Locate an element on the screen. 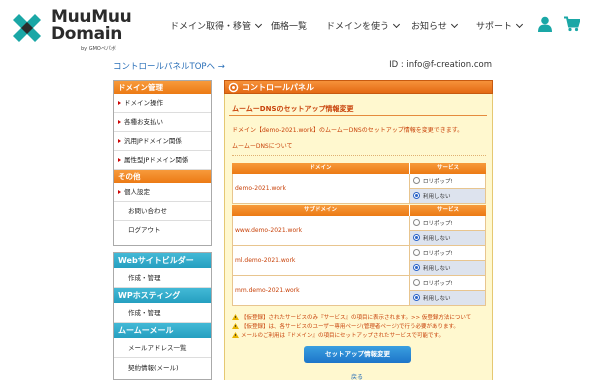 The width and height of the screenshot is (600, 380). sidebar-item-mail-address-list: メールアドレス一覧 is located at coordinates (162, 348).